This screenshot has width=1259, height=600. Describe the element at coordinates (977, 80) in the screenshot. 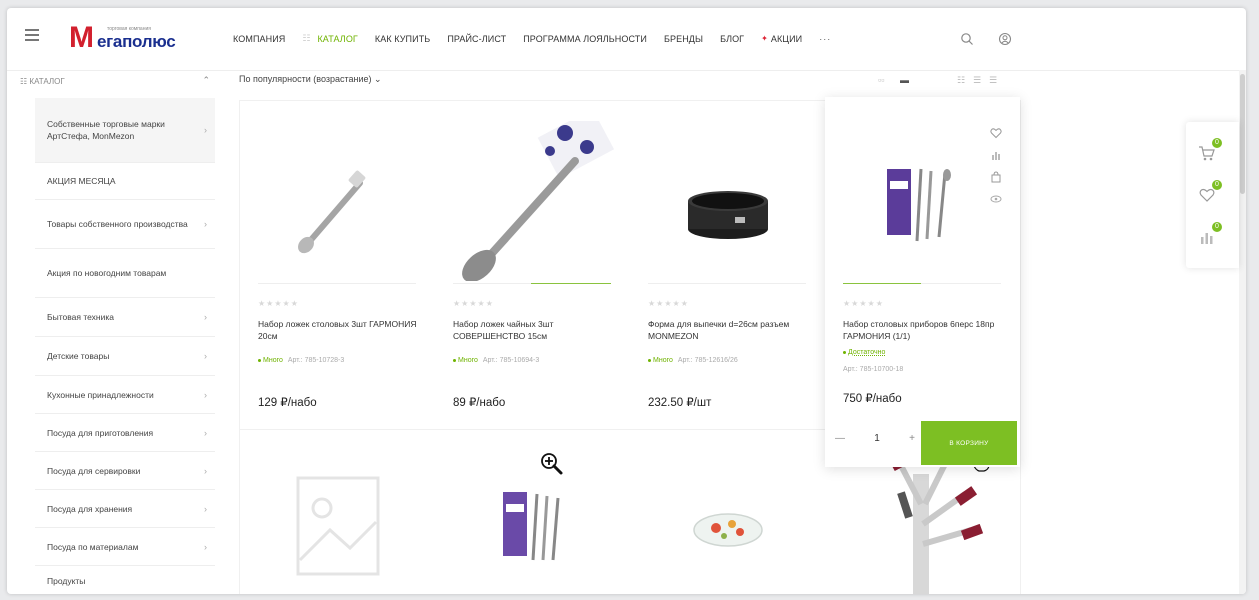

I see `view-list-icon: ☰` at that location.